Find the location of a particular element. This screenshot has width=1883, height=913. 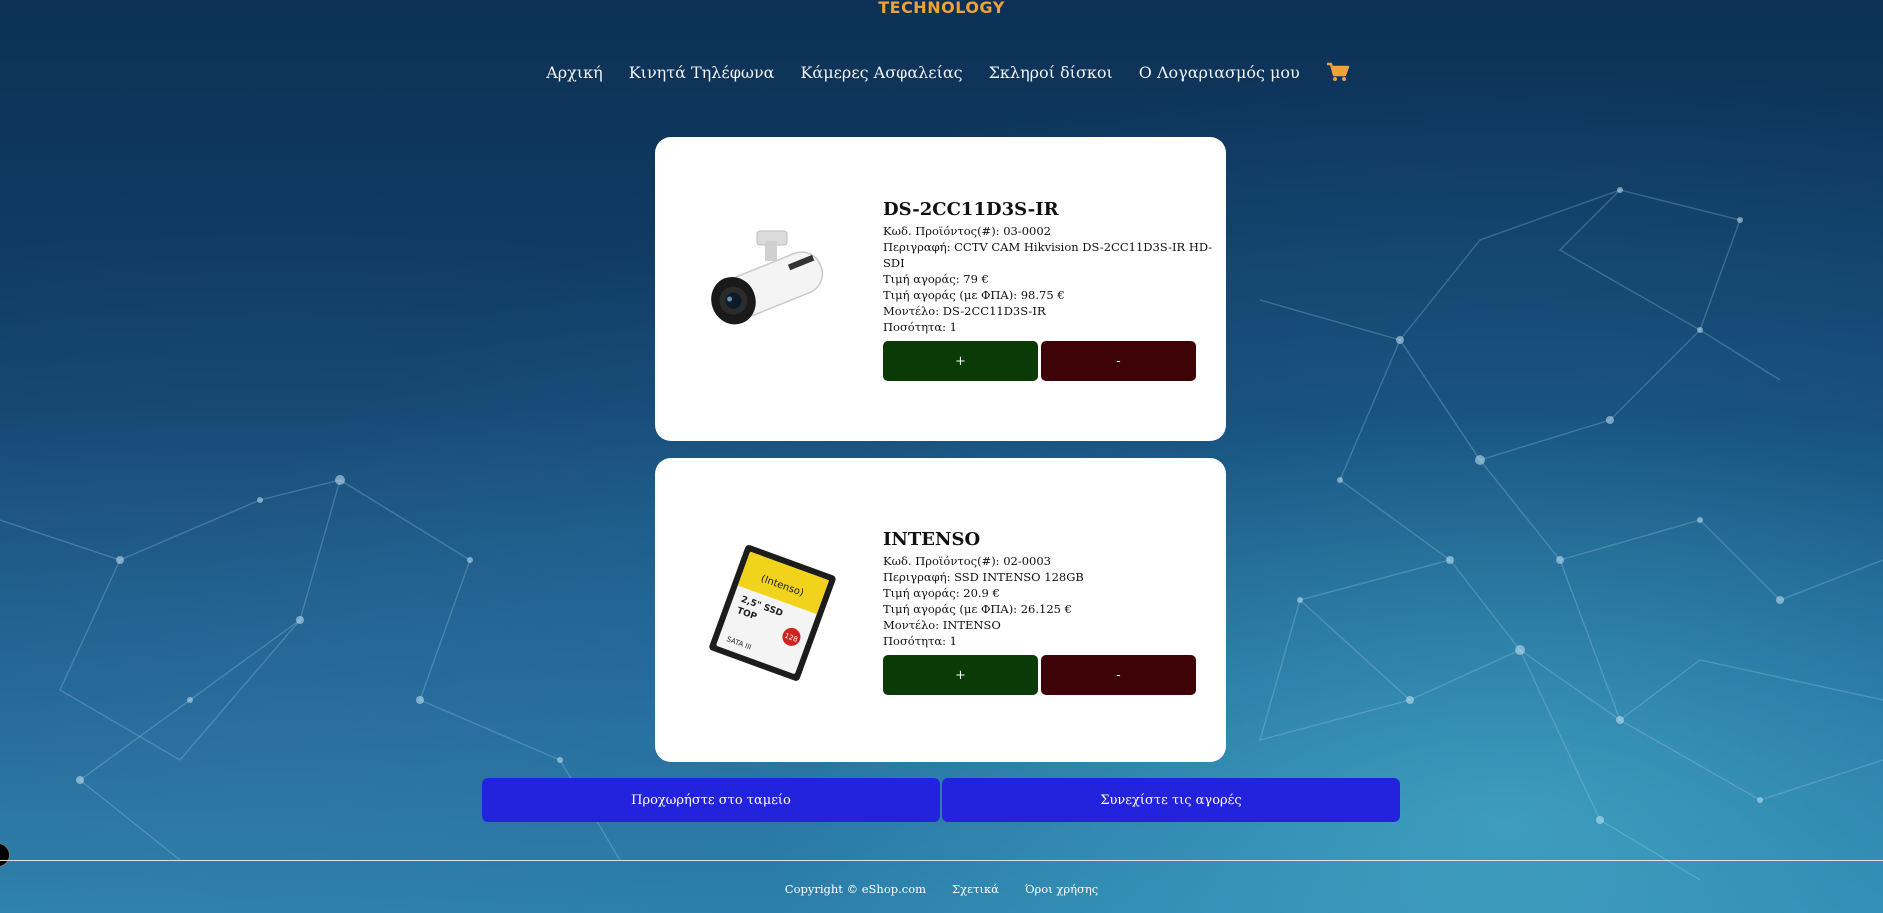

nav-item-mobile-phones: Κινητά Τηλέφωνα is located at coordinates (702, 72).